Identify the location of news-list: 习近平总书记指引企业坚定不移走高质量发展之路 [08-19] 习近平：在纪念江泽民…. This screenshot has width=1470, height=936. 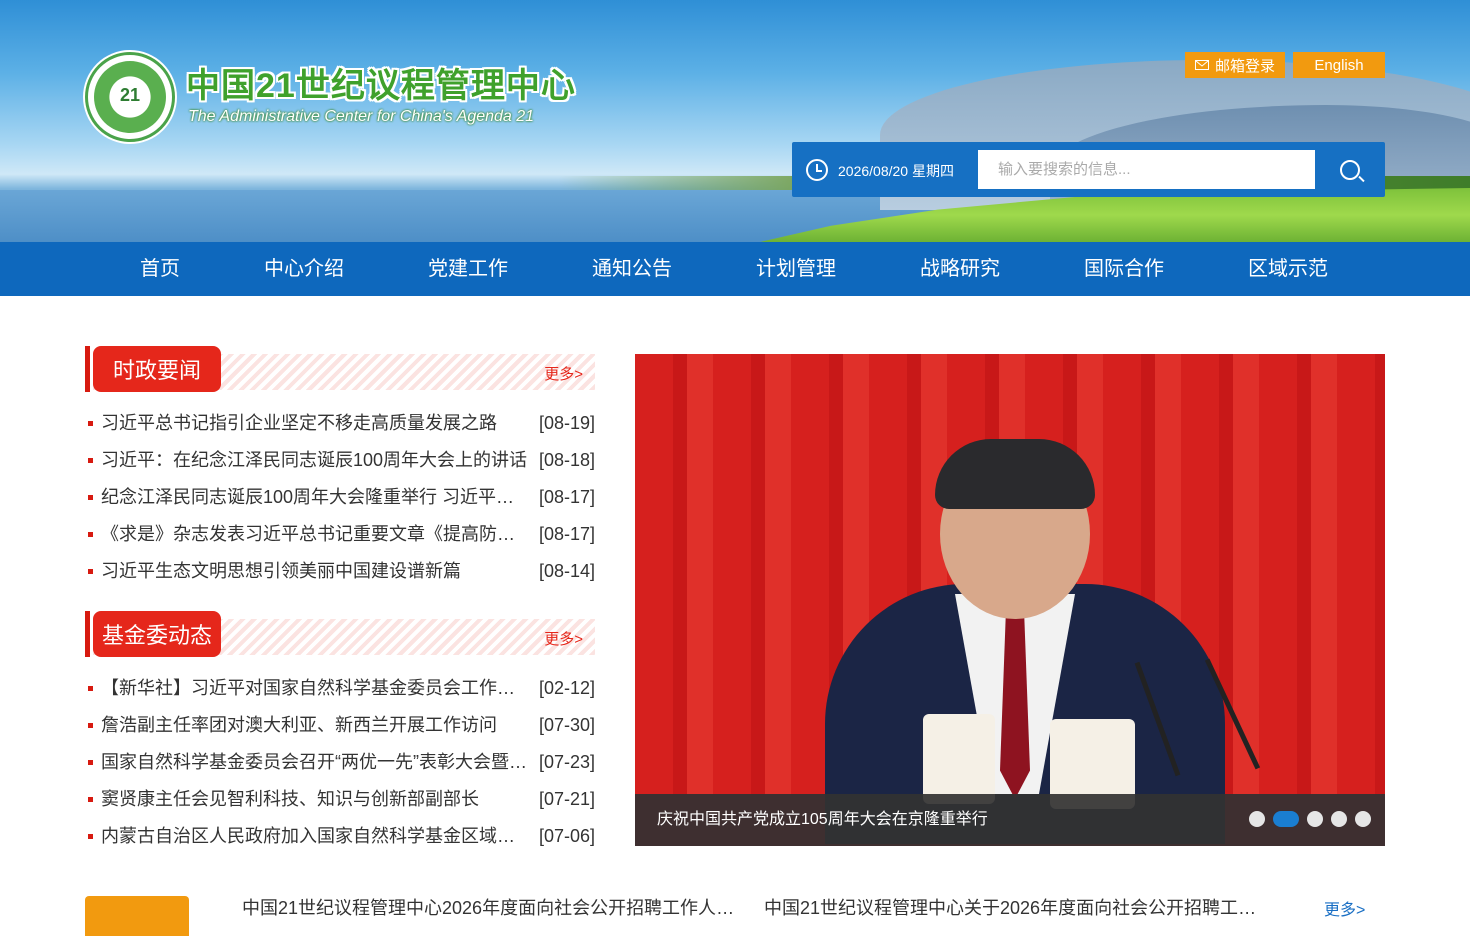
(340, 497).